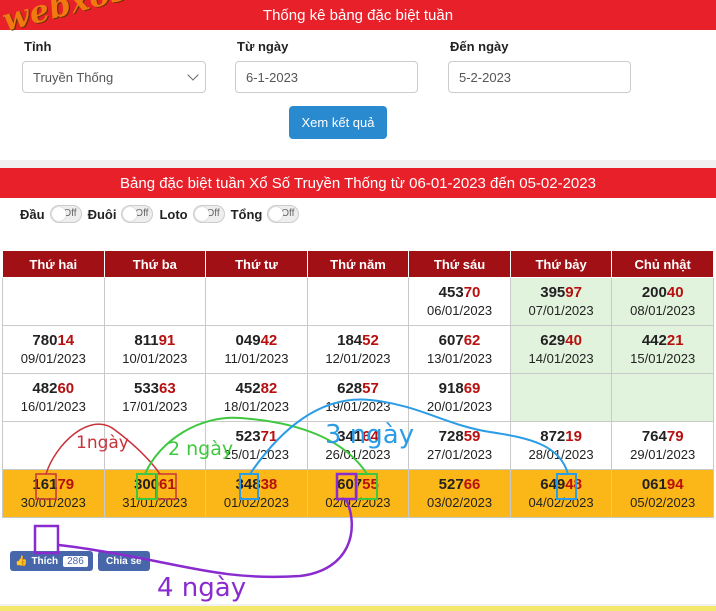 This screenshot has height=611, width=716. Describe the element at coordinates (53, 388) in the screenshot. I see `special-number: 48260` at that location.